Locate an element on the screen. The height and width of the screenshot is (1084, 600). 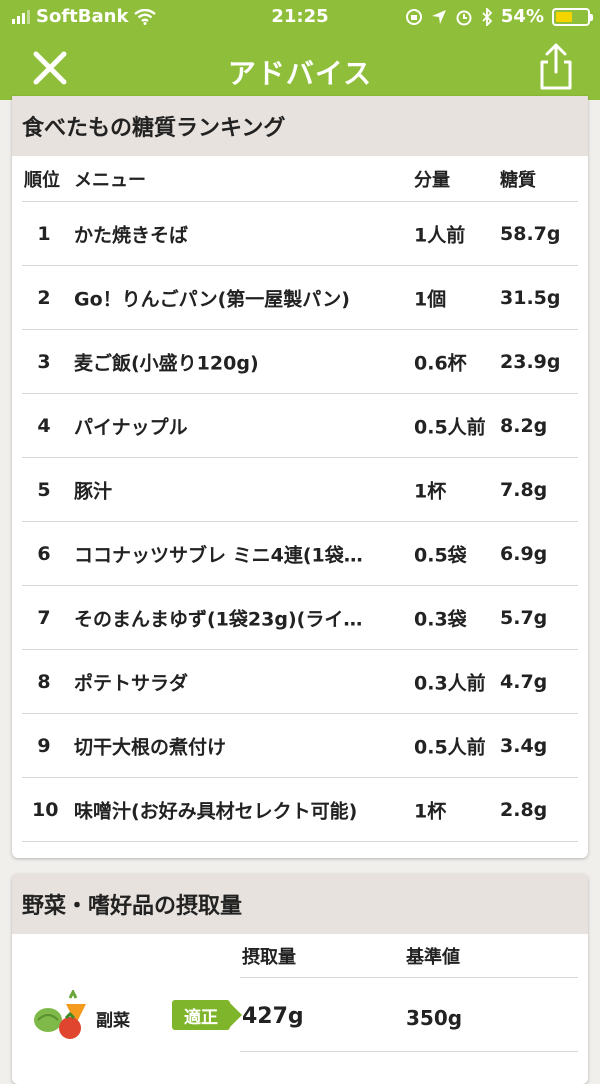
ranking-title: 食べたもの糖質ランキング is located at coordinates (300, 126).